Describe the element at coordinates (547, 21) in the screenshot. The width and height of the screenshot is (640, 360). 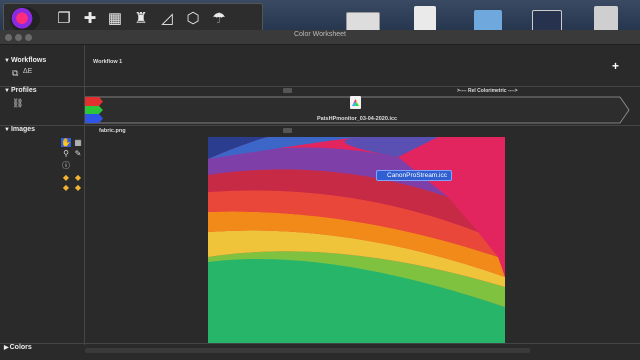
I see `desktop-photo-icon` at that location.